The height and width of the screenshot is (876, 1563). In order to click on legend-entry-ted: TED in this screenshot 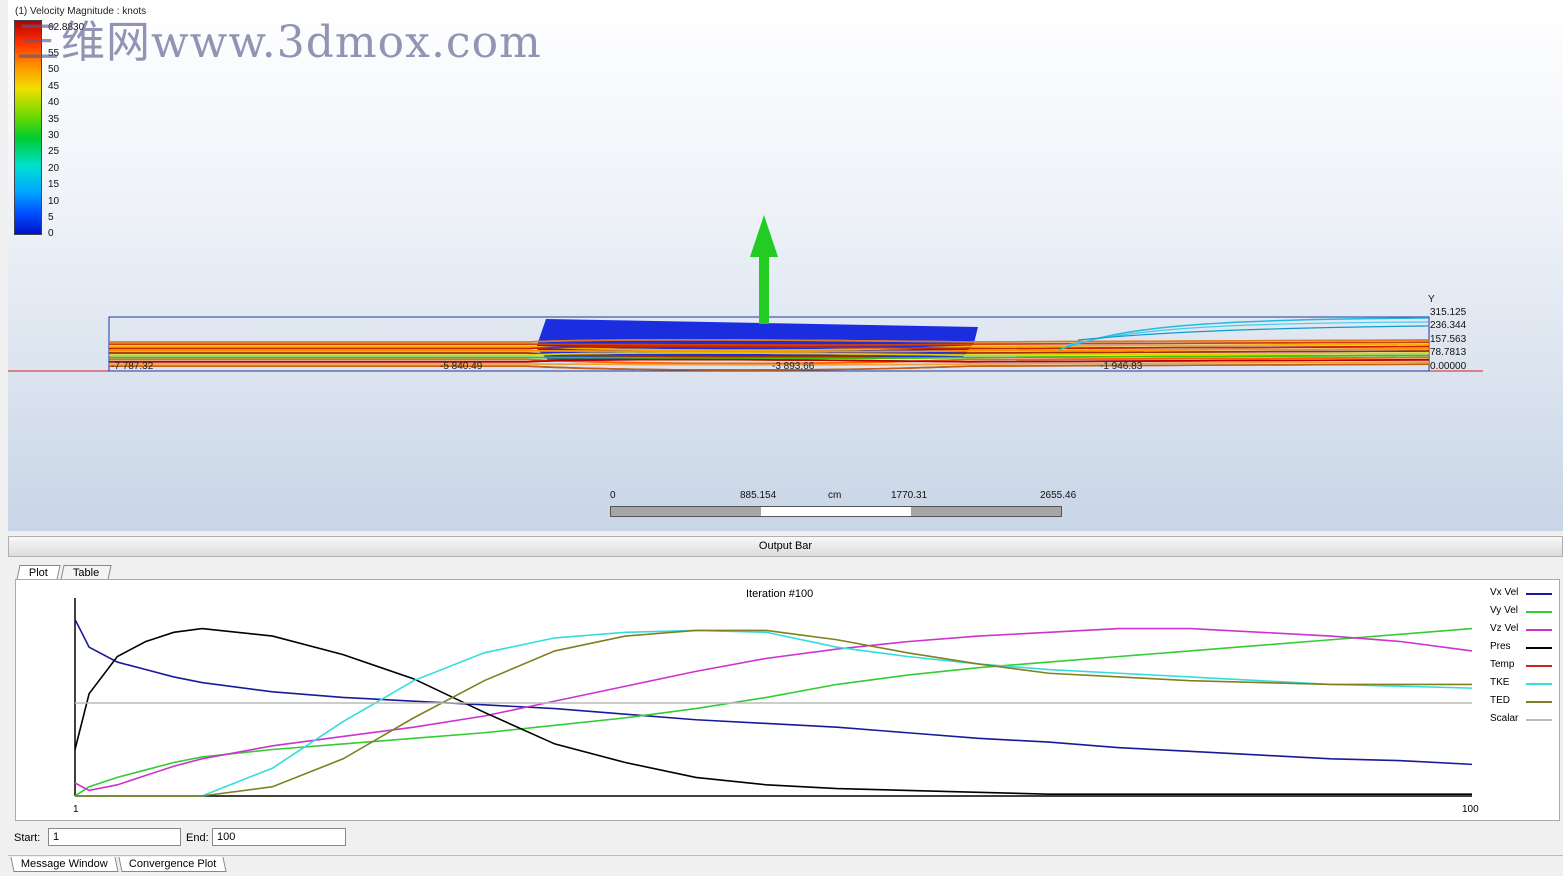, I will do `click(1500, 700)`.